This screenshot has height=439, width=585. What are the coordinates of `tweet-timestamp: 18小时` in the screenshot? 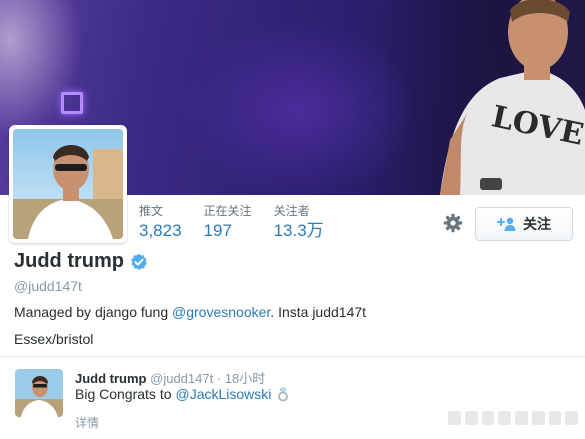 It's located at (245, 378).